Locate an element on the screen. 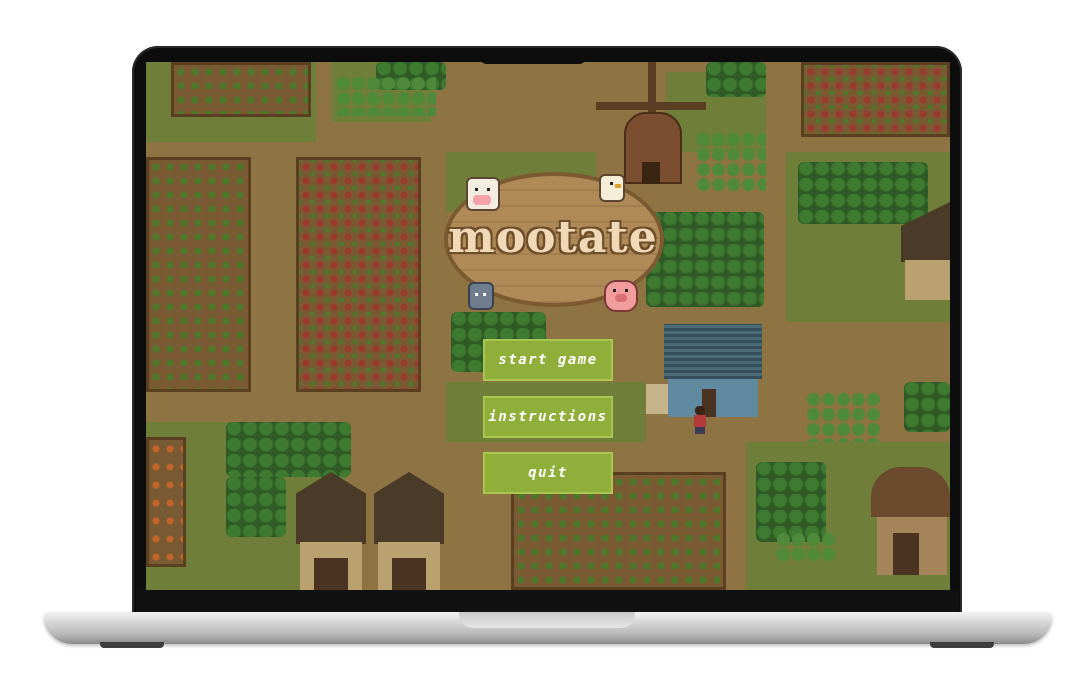  cat-icon is located at coordinates (481, 296).